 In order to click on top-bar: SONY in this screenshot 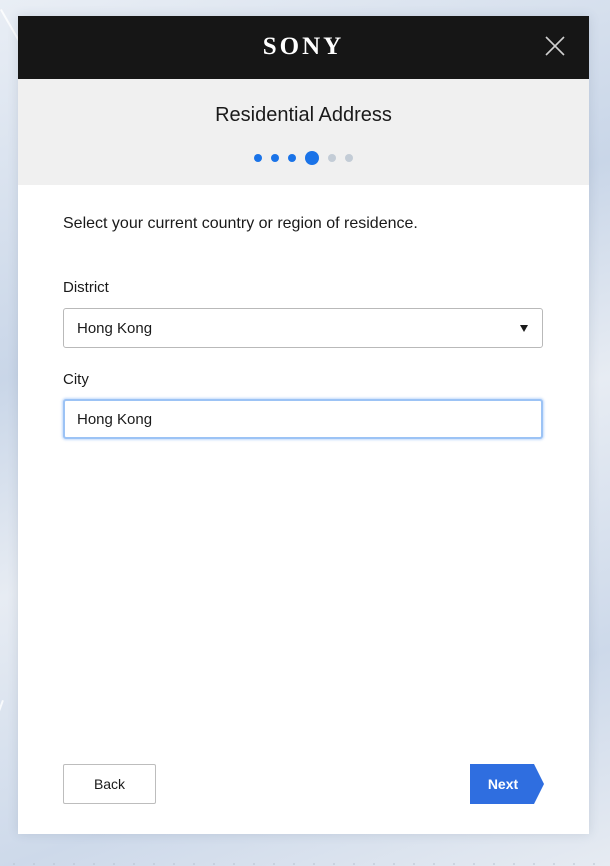, I will do `click(303, 47)`.